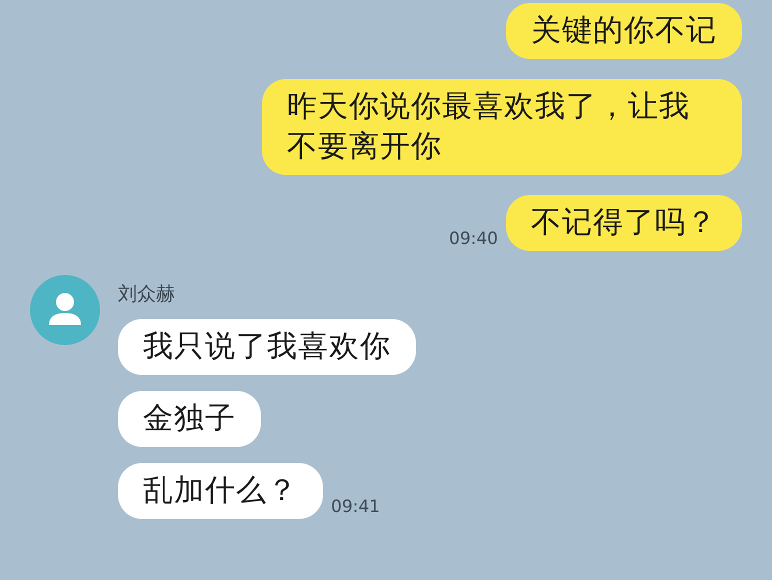 Image resolution: width=772 pixels, height=580 pixels. Describe the element at coordinates (624, 223) in the screenshot. I see `sent-message-bubble: 不记得了吗？` at that location.